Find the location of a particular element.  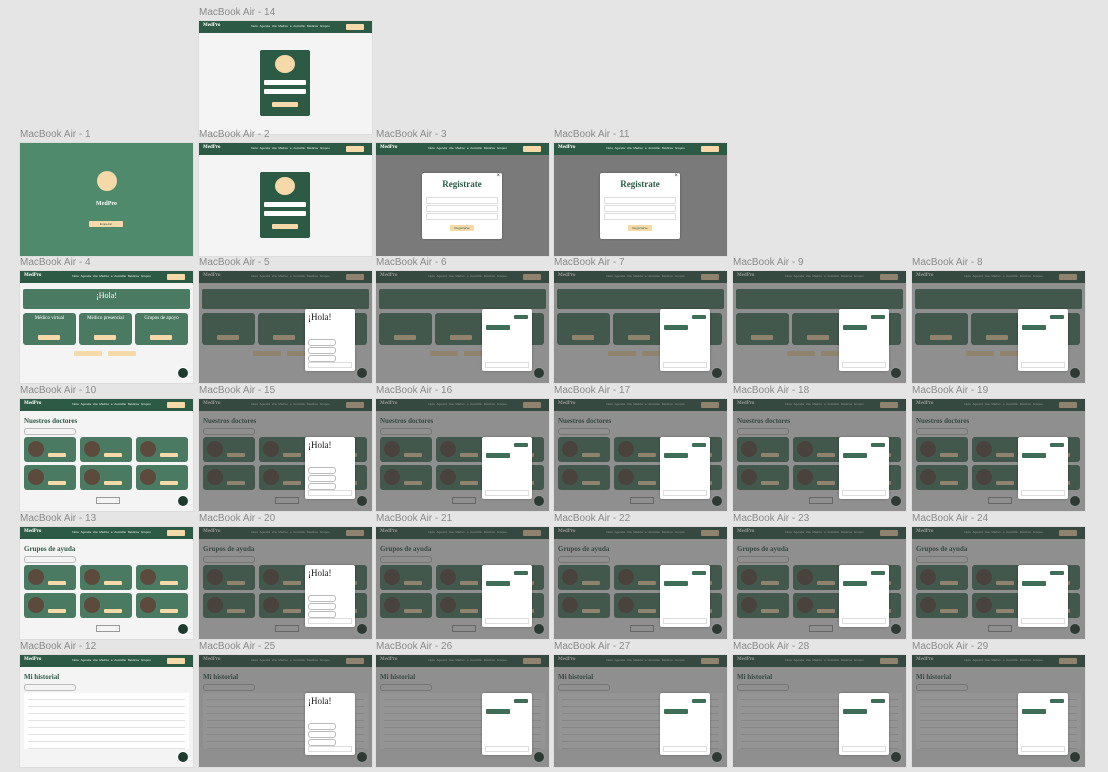

home-action-button is located at coordinates (88, 353).